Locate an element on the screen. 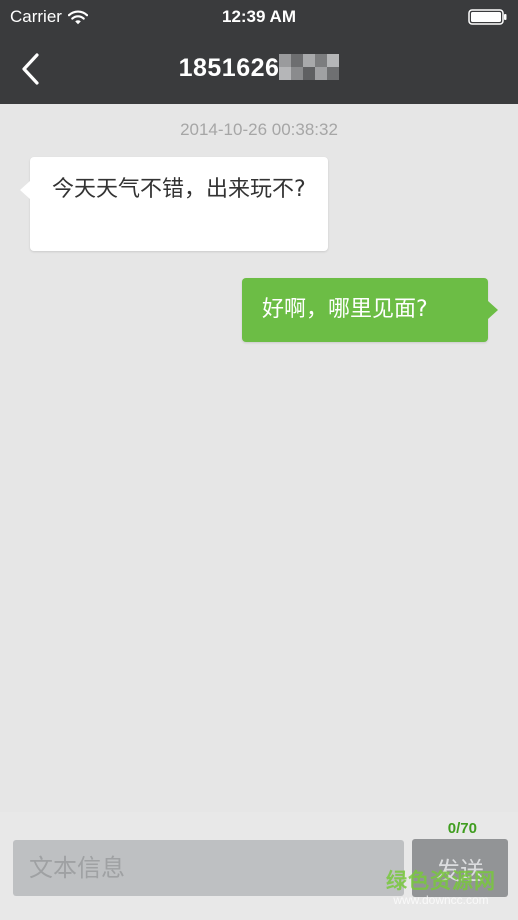 The width and height of the screenshot is (518, 920). message-input is located at coordinates (208, 868).